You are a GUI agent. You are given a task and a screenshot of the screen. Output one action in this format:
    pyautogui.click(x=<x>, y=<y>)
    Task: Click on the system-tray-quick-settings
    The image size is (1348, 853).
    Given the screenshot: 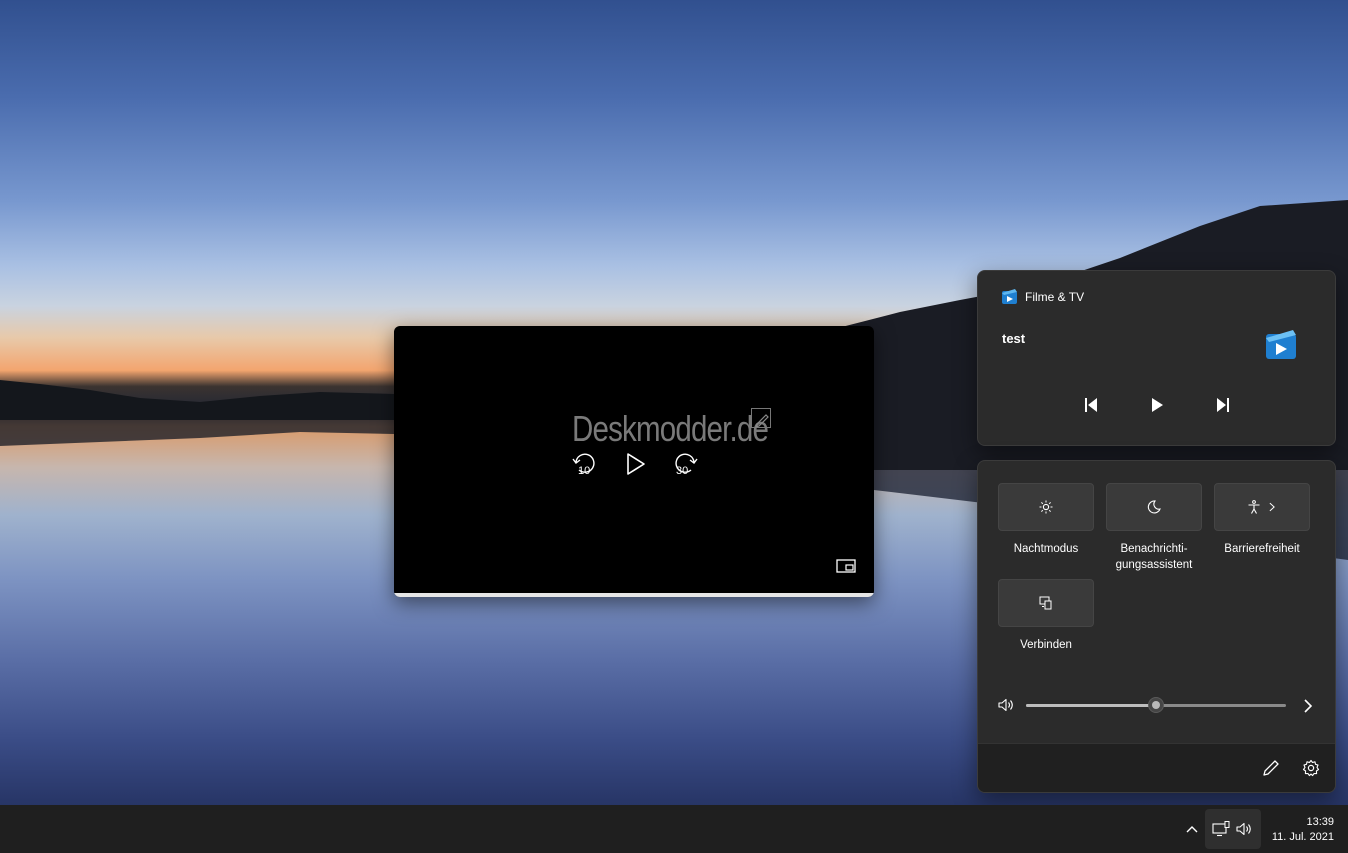 What is the action you would take?
    pyautogui.click(x=1233, y=829)
    